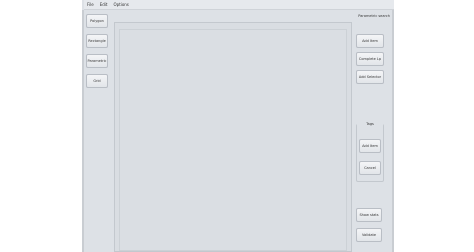  I want to click on tags-group: Tags Add Item Cancel, so click(370, 152).